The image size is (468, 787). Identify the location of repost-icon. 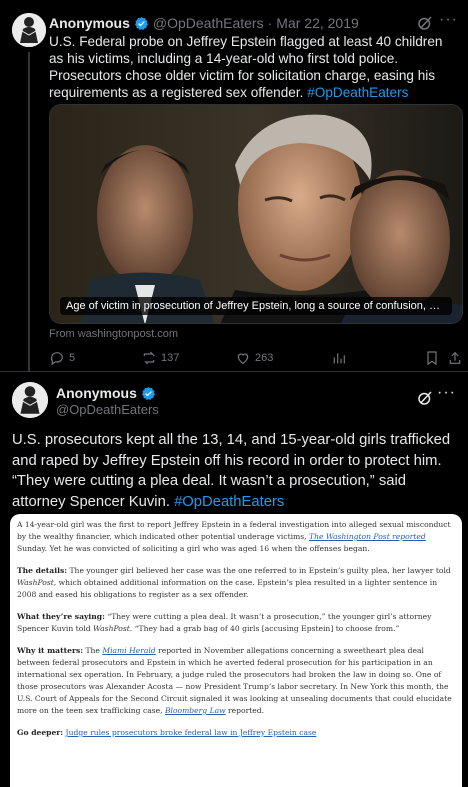
(149, 358).